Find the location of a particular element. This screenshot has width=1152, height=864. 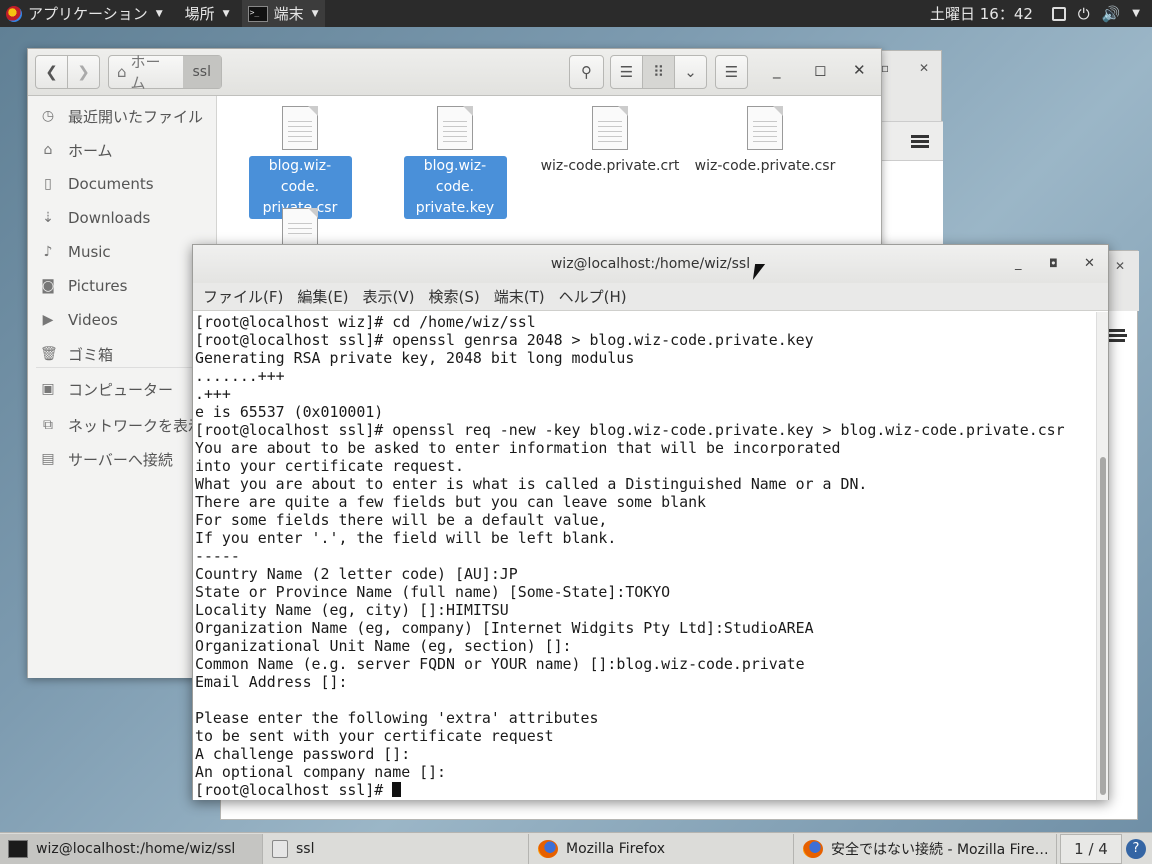

terminal-line: An optional company name []: is located at coordinates (321, 772).